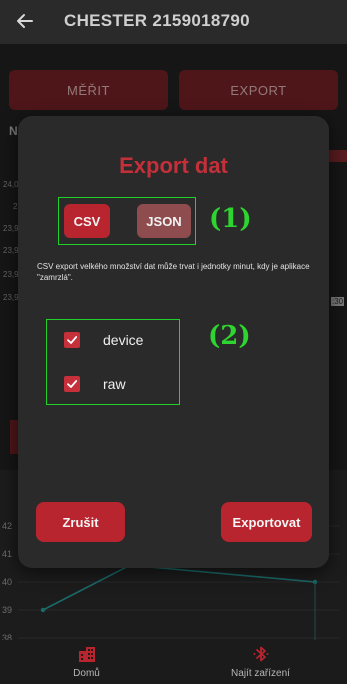 The width and height of the screenshot is (347, 684). Describe the element at coordinates (229, 336) in the screenshot. I see `annotation-label-2: (2)` at that location.